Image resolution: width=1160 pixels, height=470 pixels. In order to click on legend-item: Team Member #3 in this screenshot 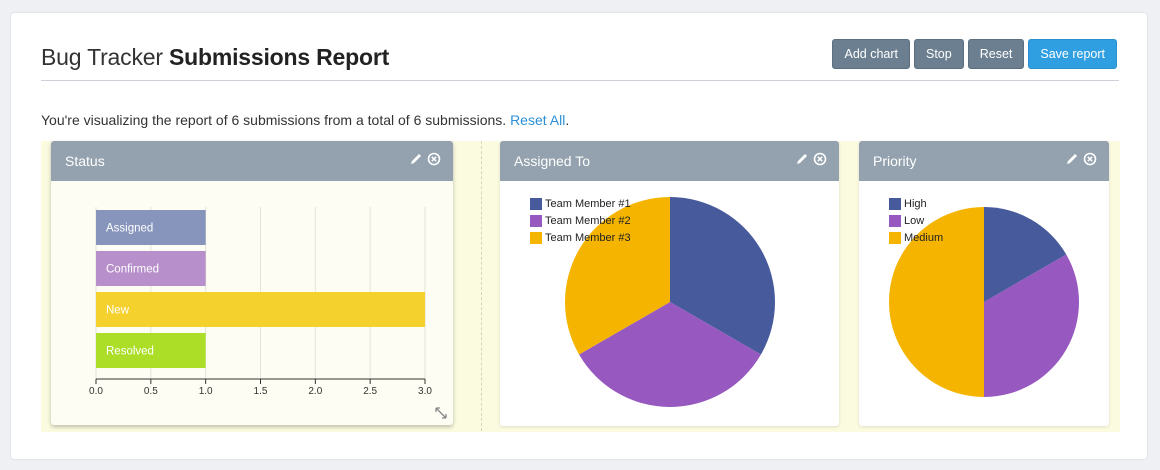, I will do `click(580, 237)`.